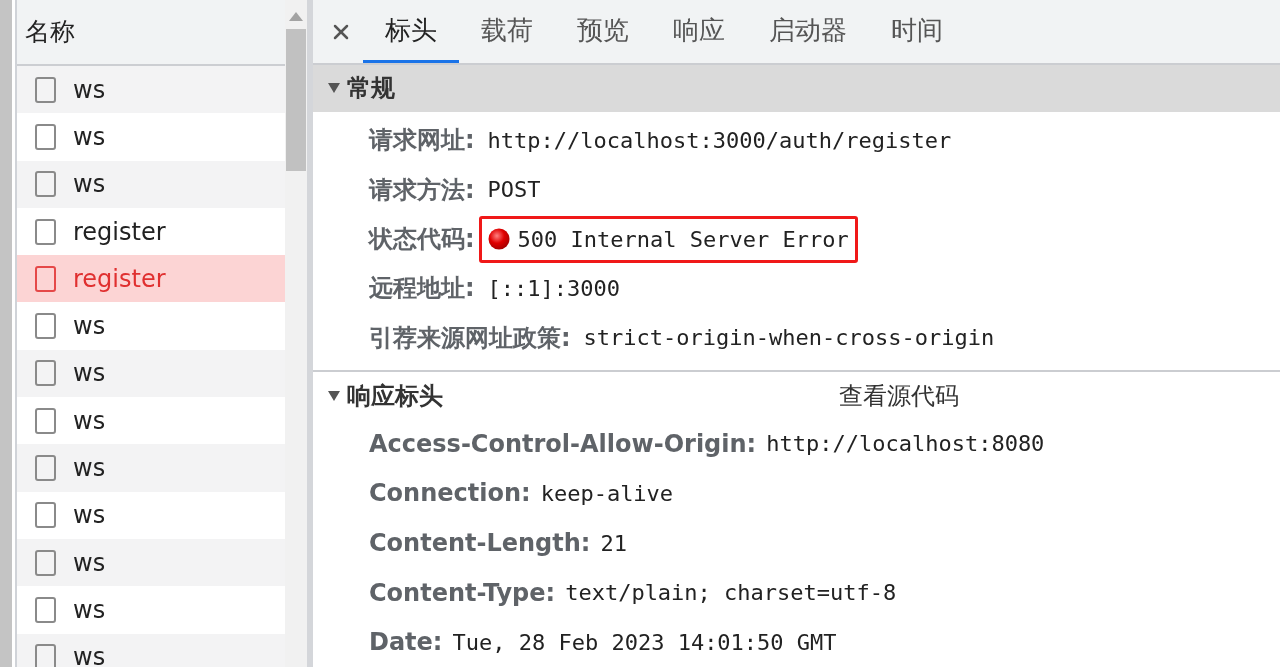 This screenshot has height=667, width=1280. What do you see at coordinates (395, 396) in the screenshot?
I see `section-title: 响应标头` at bounding box center [395, 396].